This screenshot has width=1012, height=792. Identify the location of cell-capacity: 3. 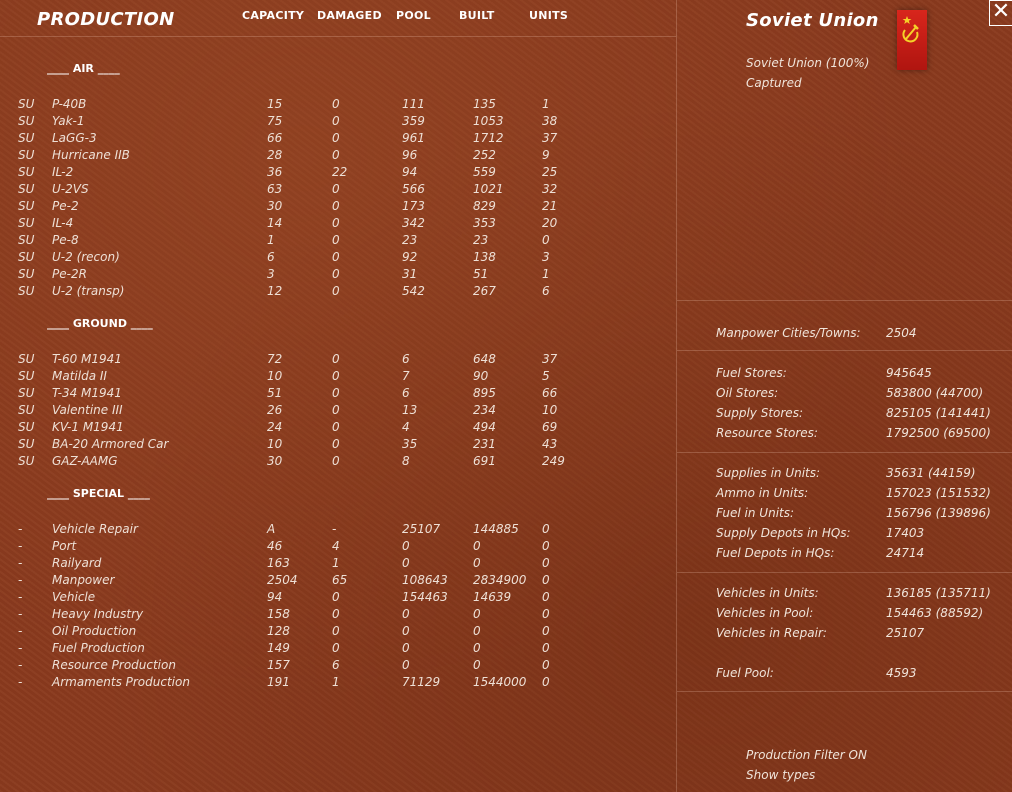
(271, 274).